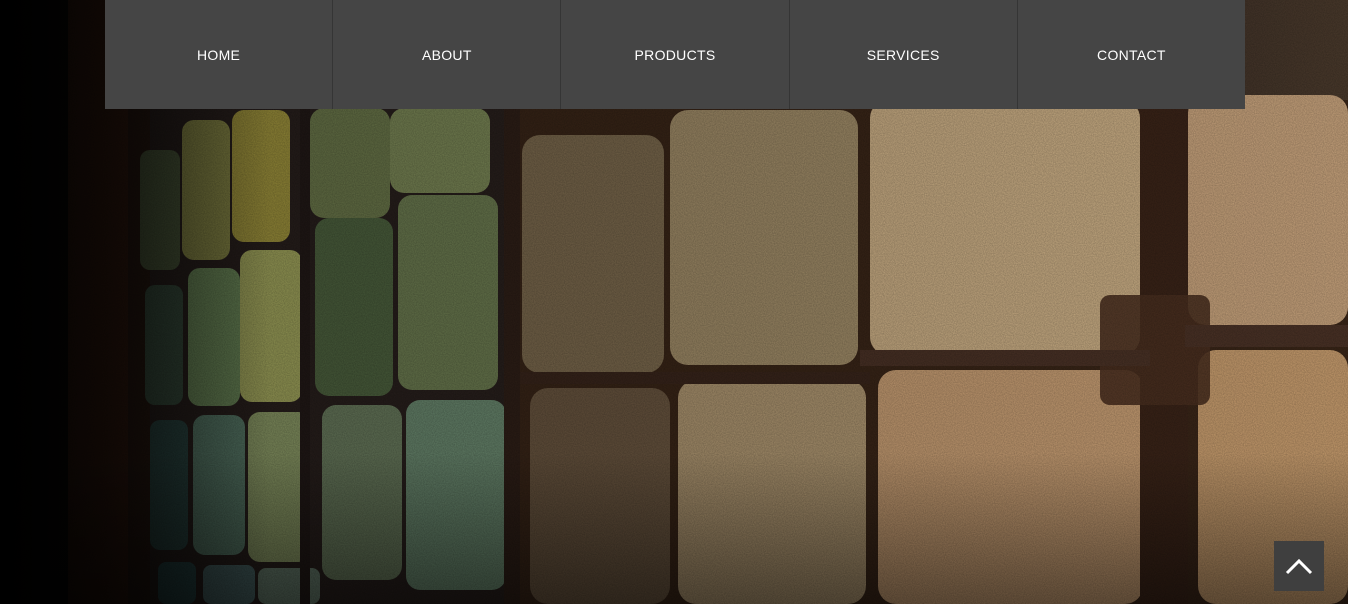 This screenshot has width=1348, height=604. Describe the element at coordinates (1131, 54) in the screenshot. I see `nav-item-contact: CONTACT` at that location.